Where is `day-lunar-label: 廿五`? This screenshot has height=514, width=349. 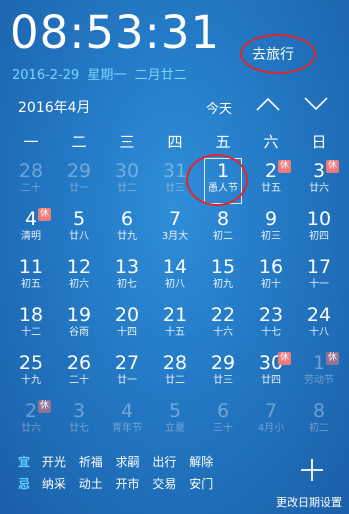
day-lunar-label: 廿五 is located at coordinates (271, 188).